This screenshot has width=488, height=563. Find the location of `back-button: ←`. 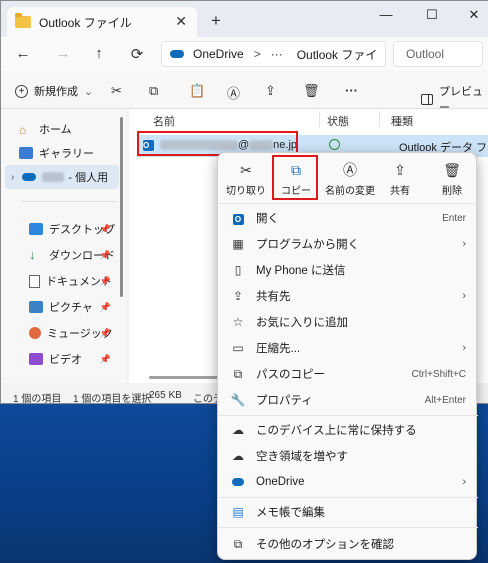

back-button: ← is located at coordinates (23, 53).